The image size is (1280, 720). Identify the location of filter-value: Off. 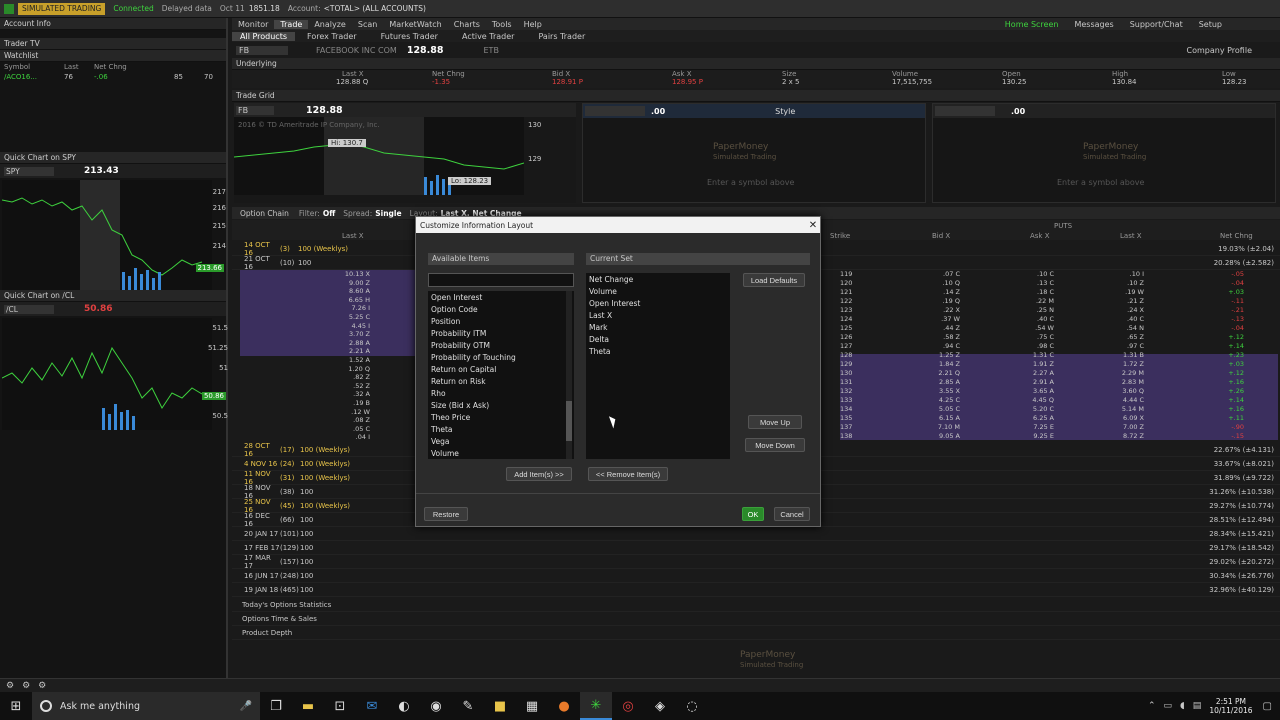
(329, 213).